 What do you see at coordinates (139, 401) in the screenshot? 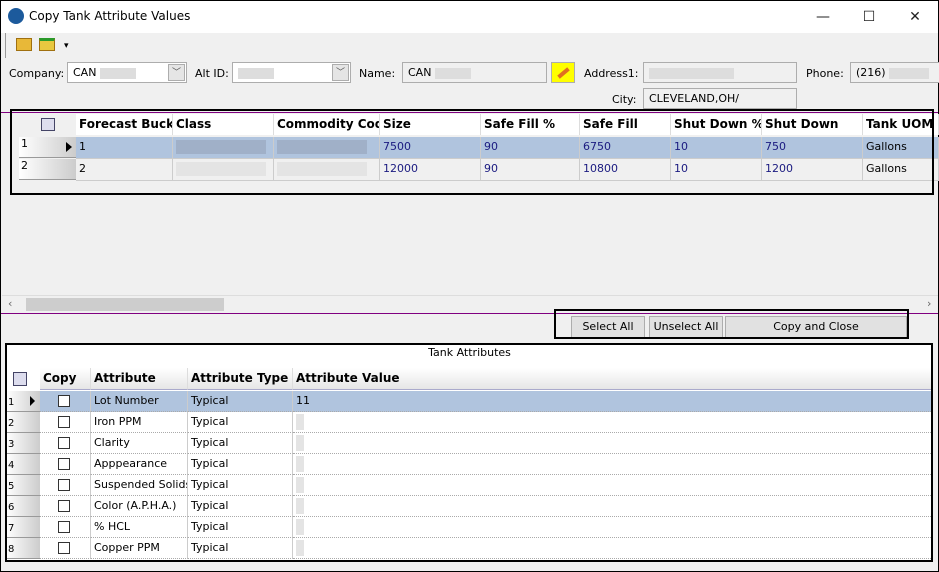
I see `attribute-cell: Lot Number` at bounding box center [139, 401].